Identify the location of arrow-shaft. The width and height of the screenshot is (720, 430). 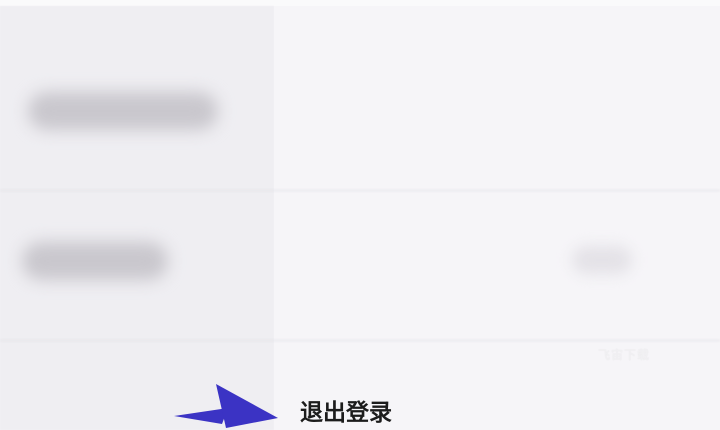
(201, 416).